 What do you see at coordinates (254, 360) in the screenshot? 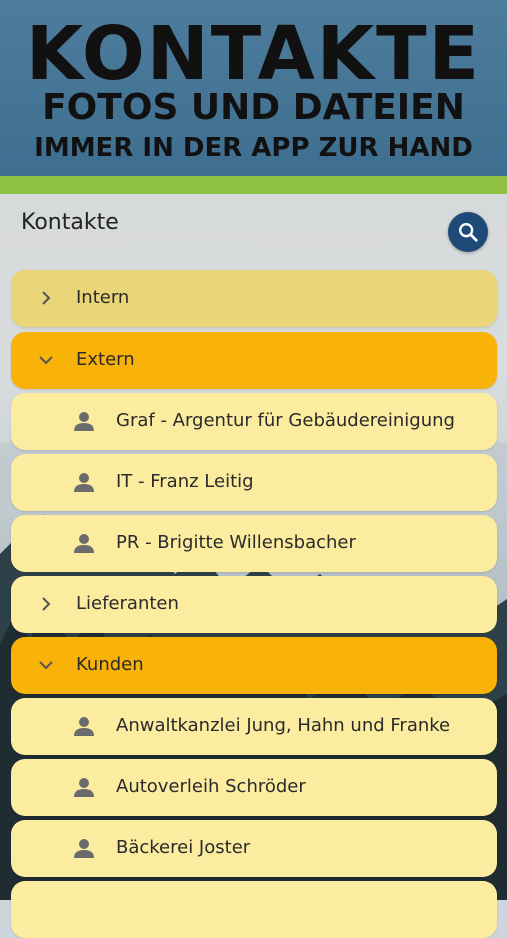
I see `group-row-extern: Extern` at bounding box center [254, 360].